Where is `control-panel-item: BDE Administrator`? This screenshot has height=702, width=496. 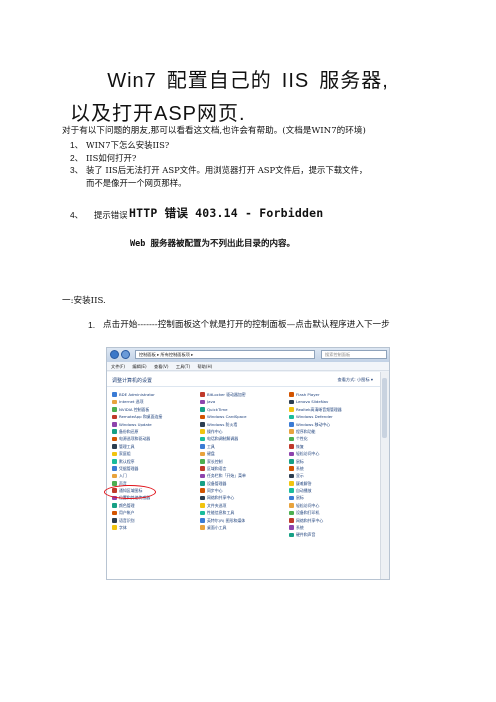
control-panel-item: BDE Administrator is located at coordinates (155, 394).